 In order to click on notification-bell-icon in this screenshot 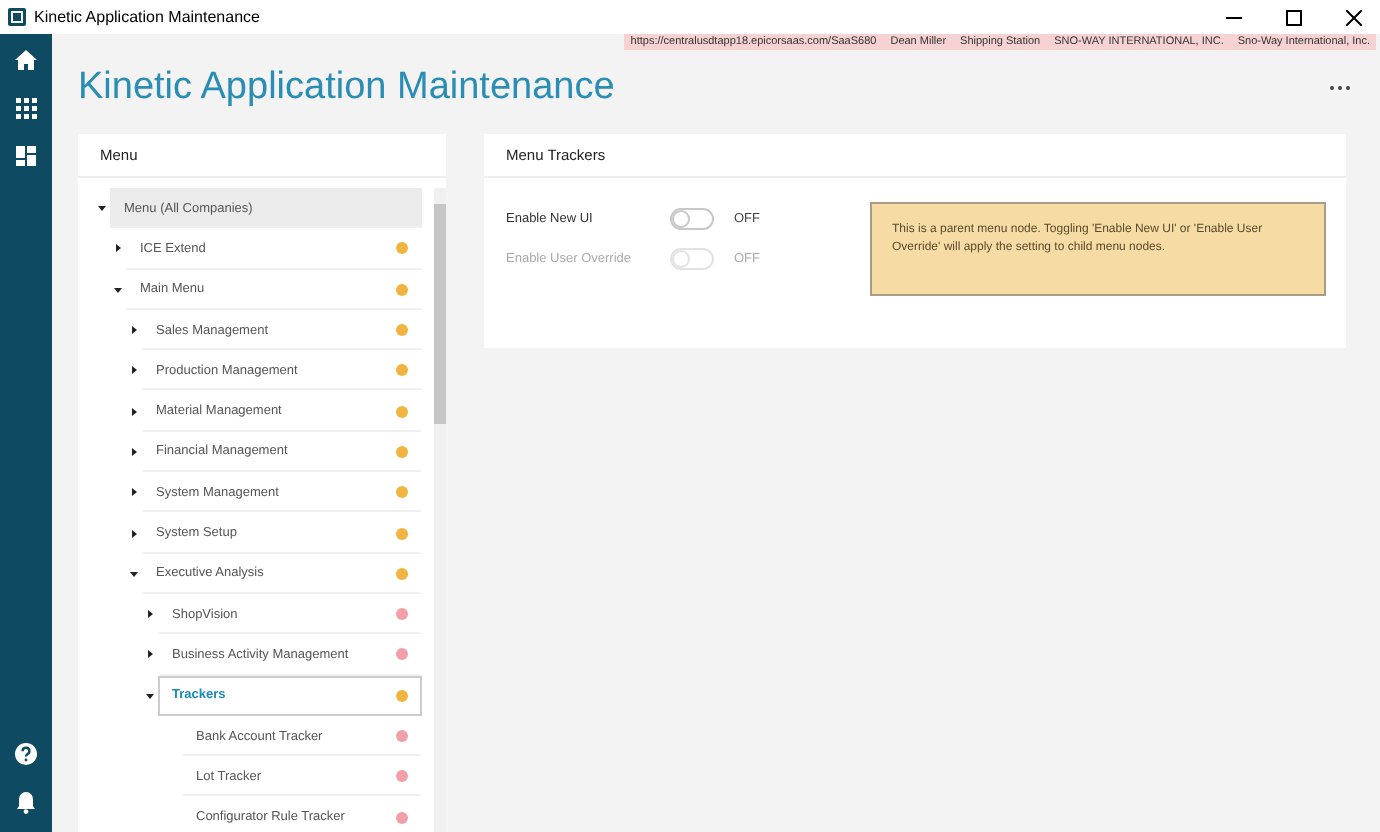, I will do `click(26, 802)`.